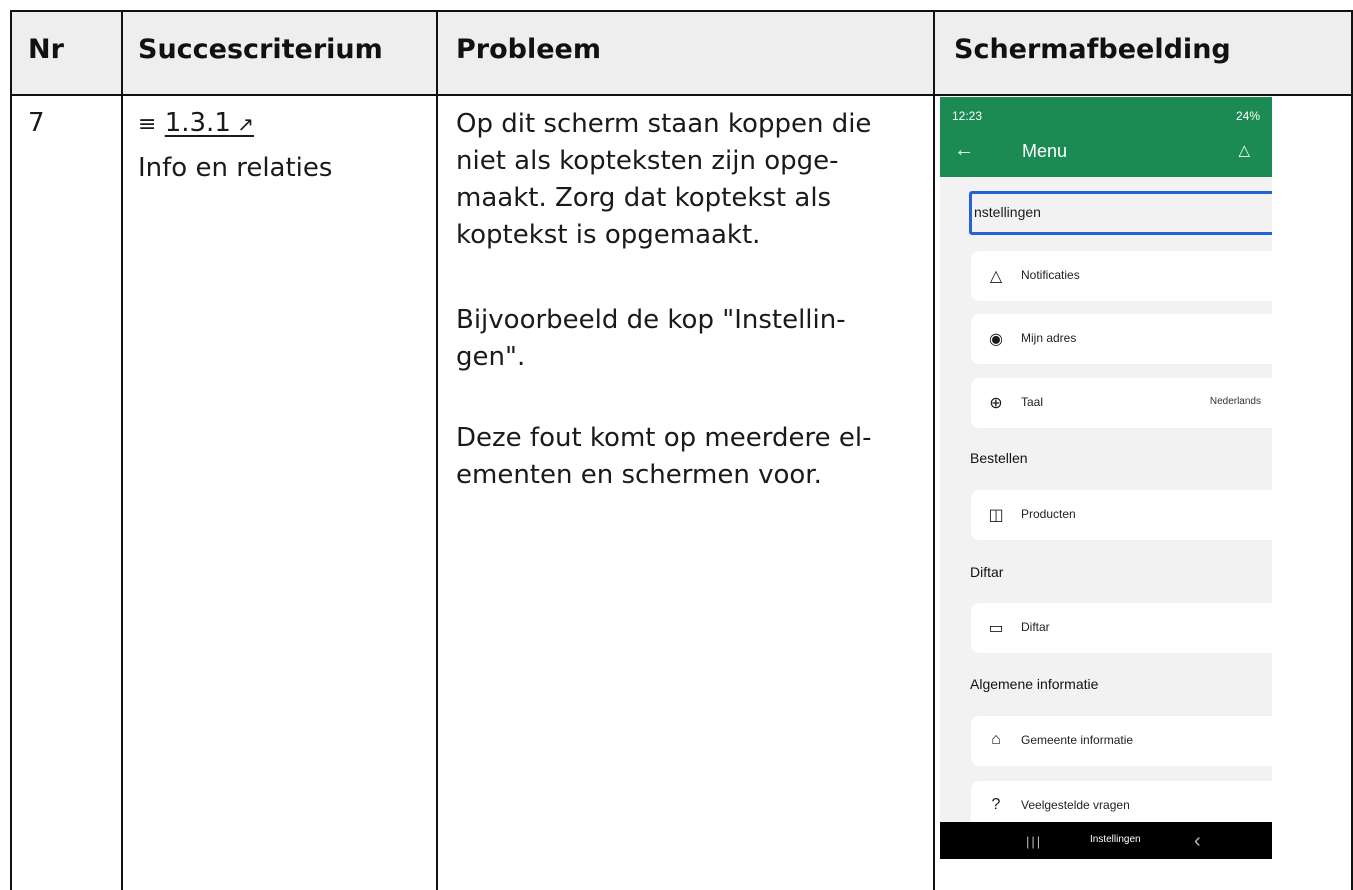 This screenshot has width=1353, height=890. What do you see at coordinates (996, 739) in the screenshot?
I see `building-icon: ⌂` at bounding box center [996, 739].